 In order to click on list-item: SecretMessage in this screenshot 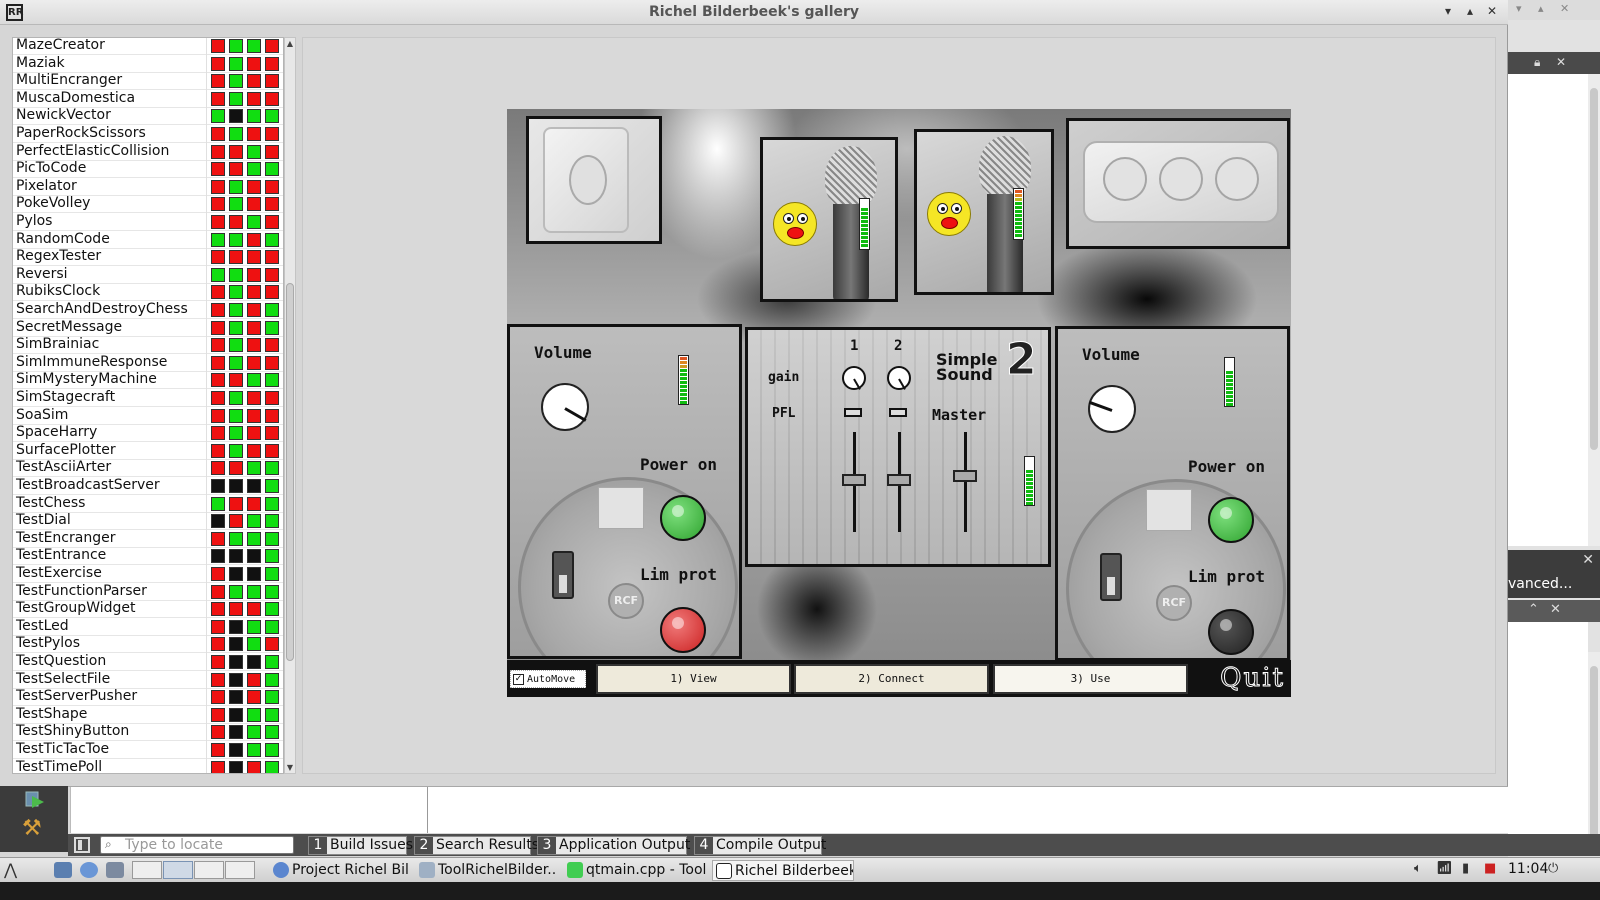, I will do `click(148, 327)`.